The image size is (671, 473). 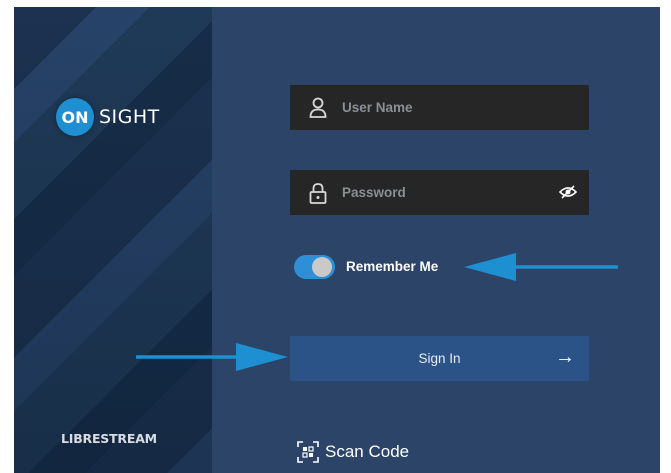 I want to click on eye-slash-icon, so click(x=568, y=192).